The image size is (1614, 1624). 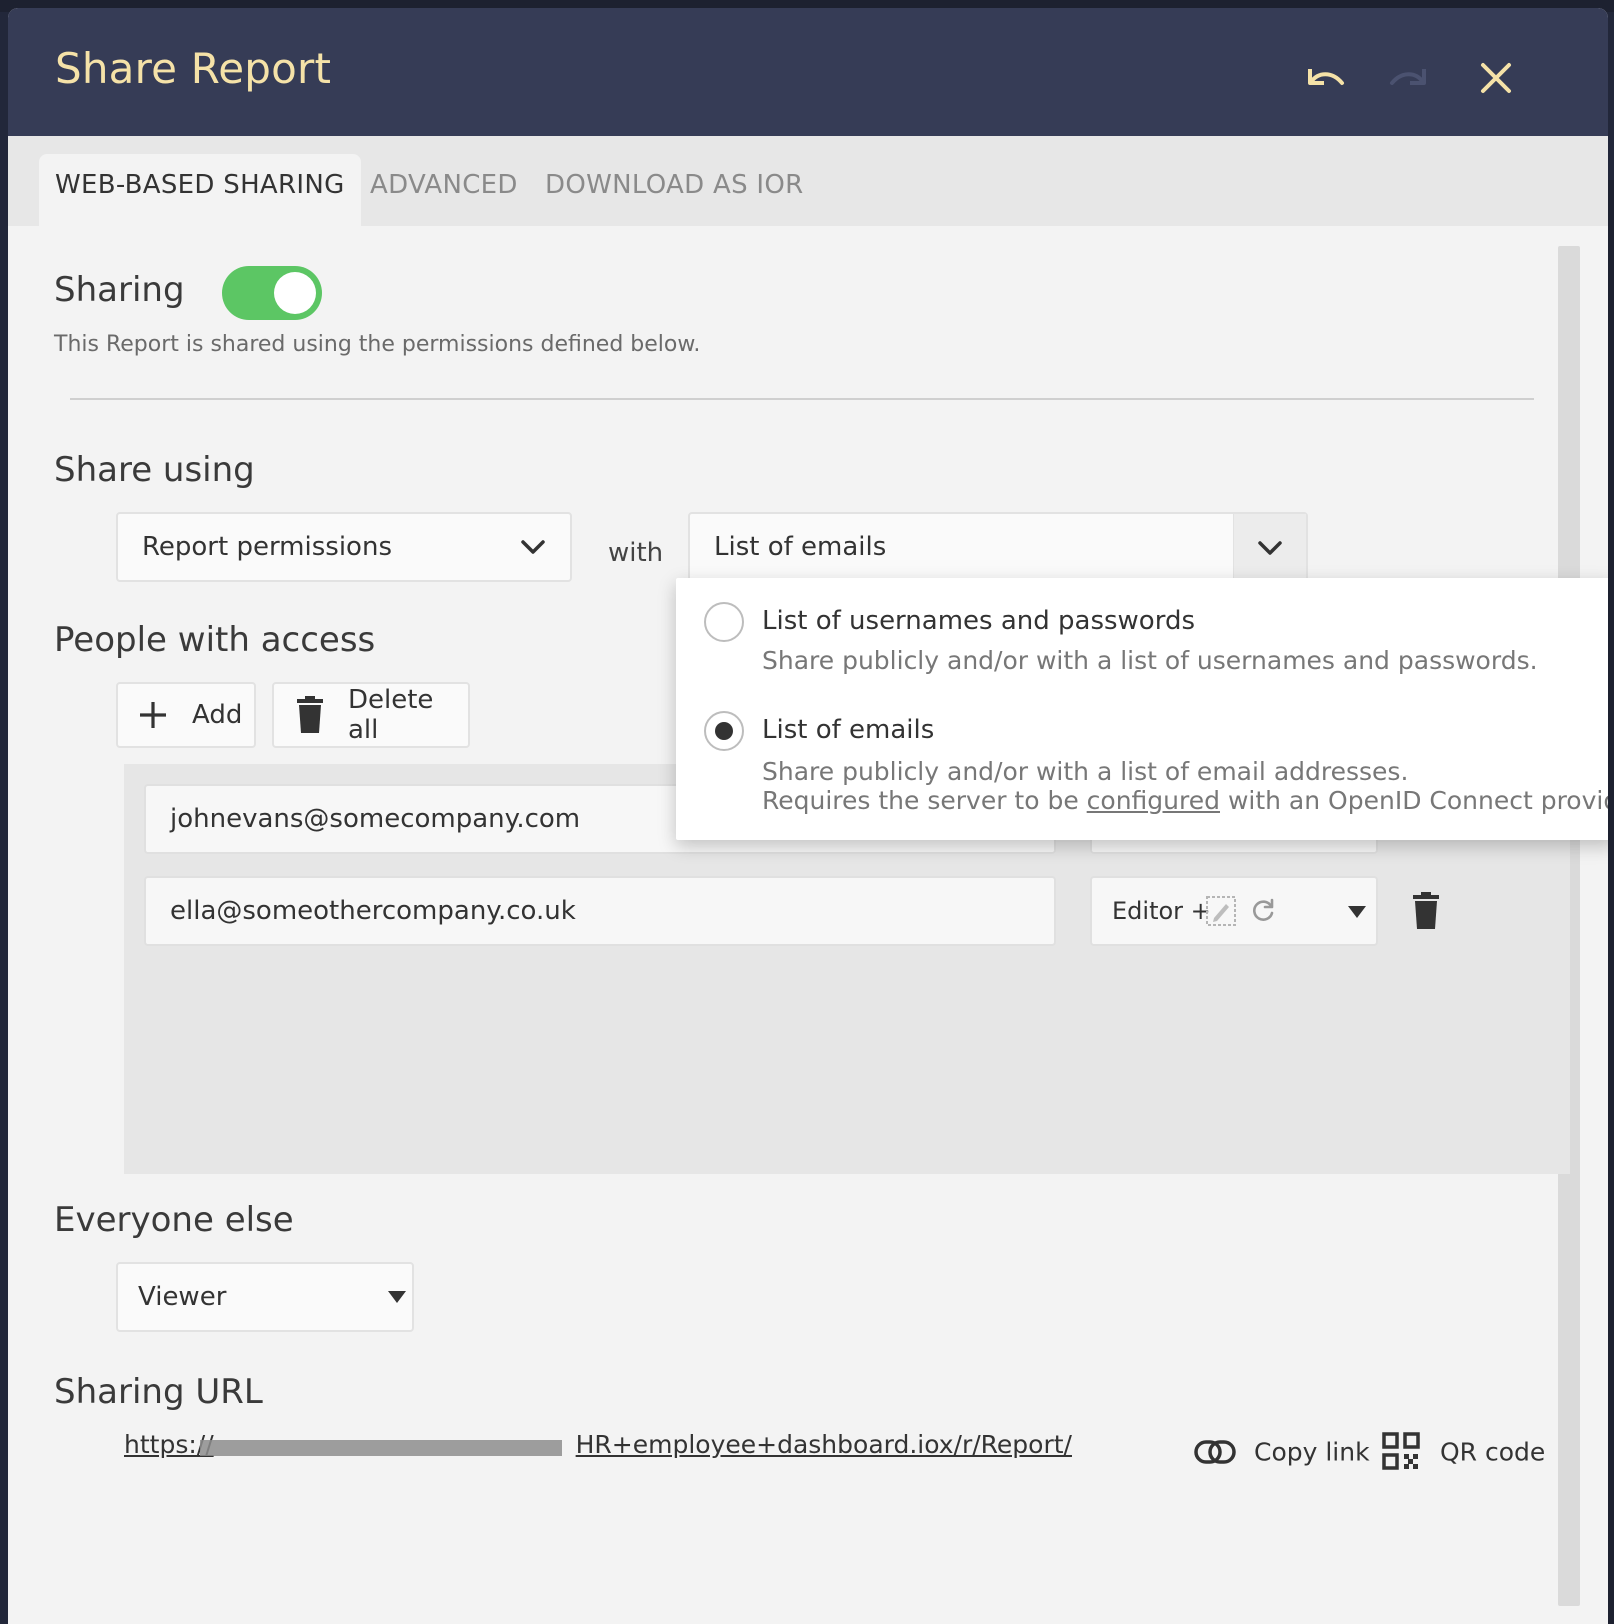 I want to click on radio-dot, so click(x=724, y=731).